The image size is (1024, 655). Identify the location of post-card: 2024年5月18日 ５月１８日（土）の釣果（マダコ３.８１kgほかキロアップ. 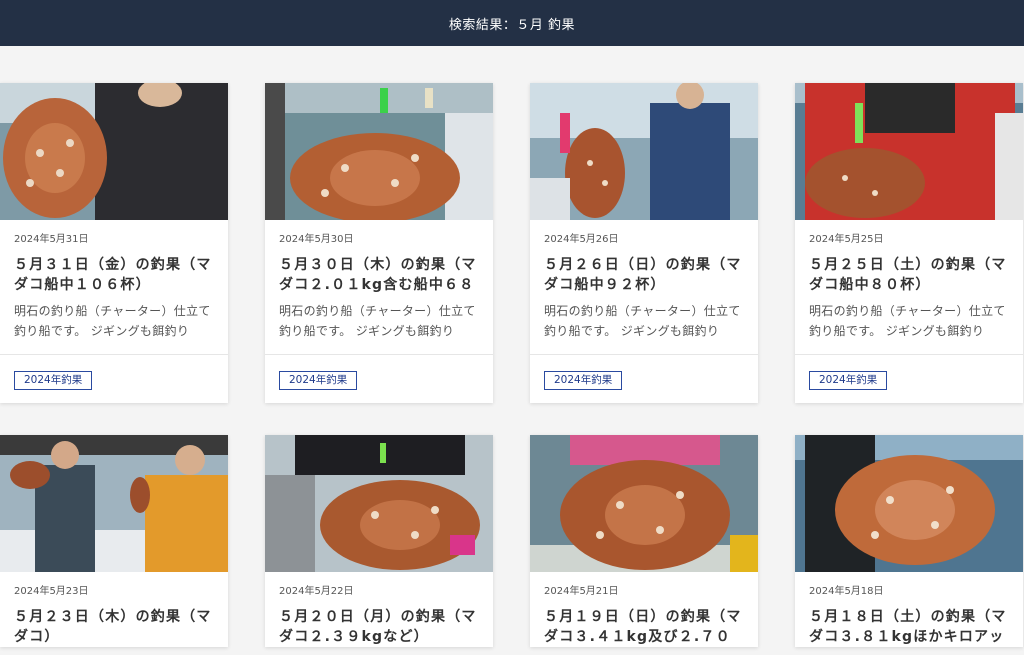
(909, 541).